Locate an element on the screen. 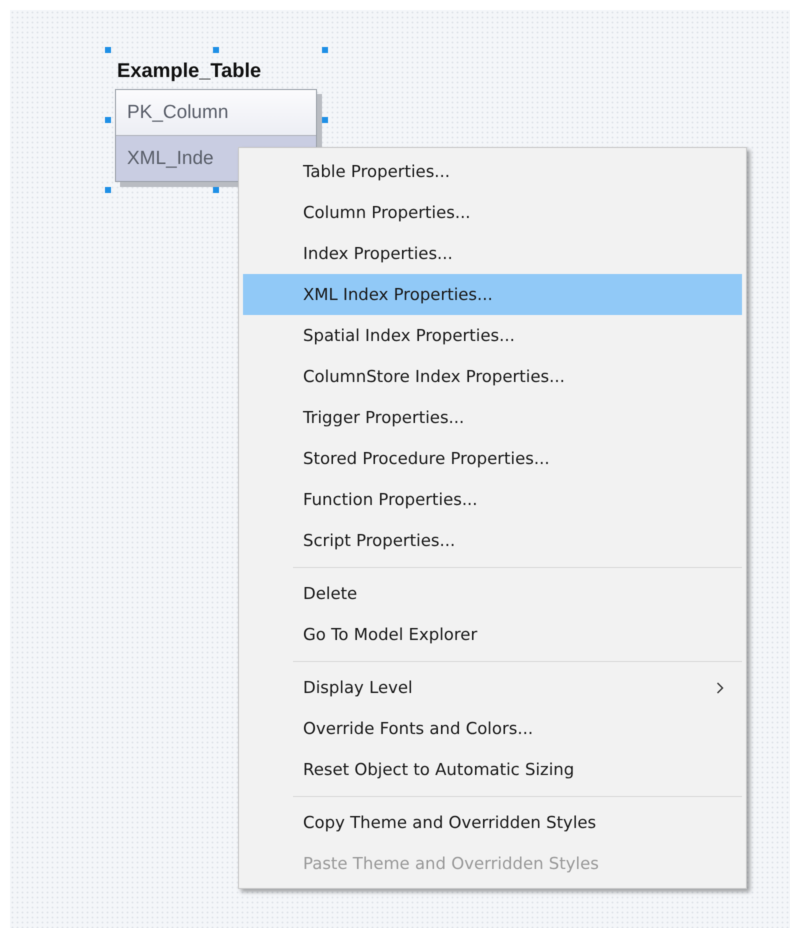 The width and height of the screenshot is (790, 928). column-row: PK_Column is located at coordinates (216, 112).